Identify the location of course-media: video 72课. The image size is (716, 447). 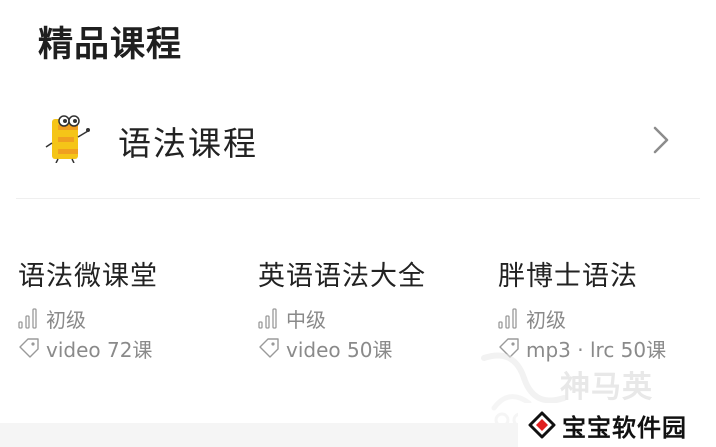
(85, 349).